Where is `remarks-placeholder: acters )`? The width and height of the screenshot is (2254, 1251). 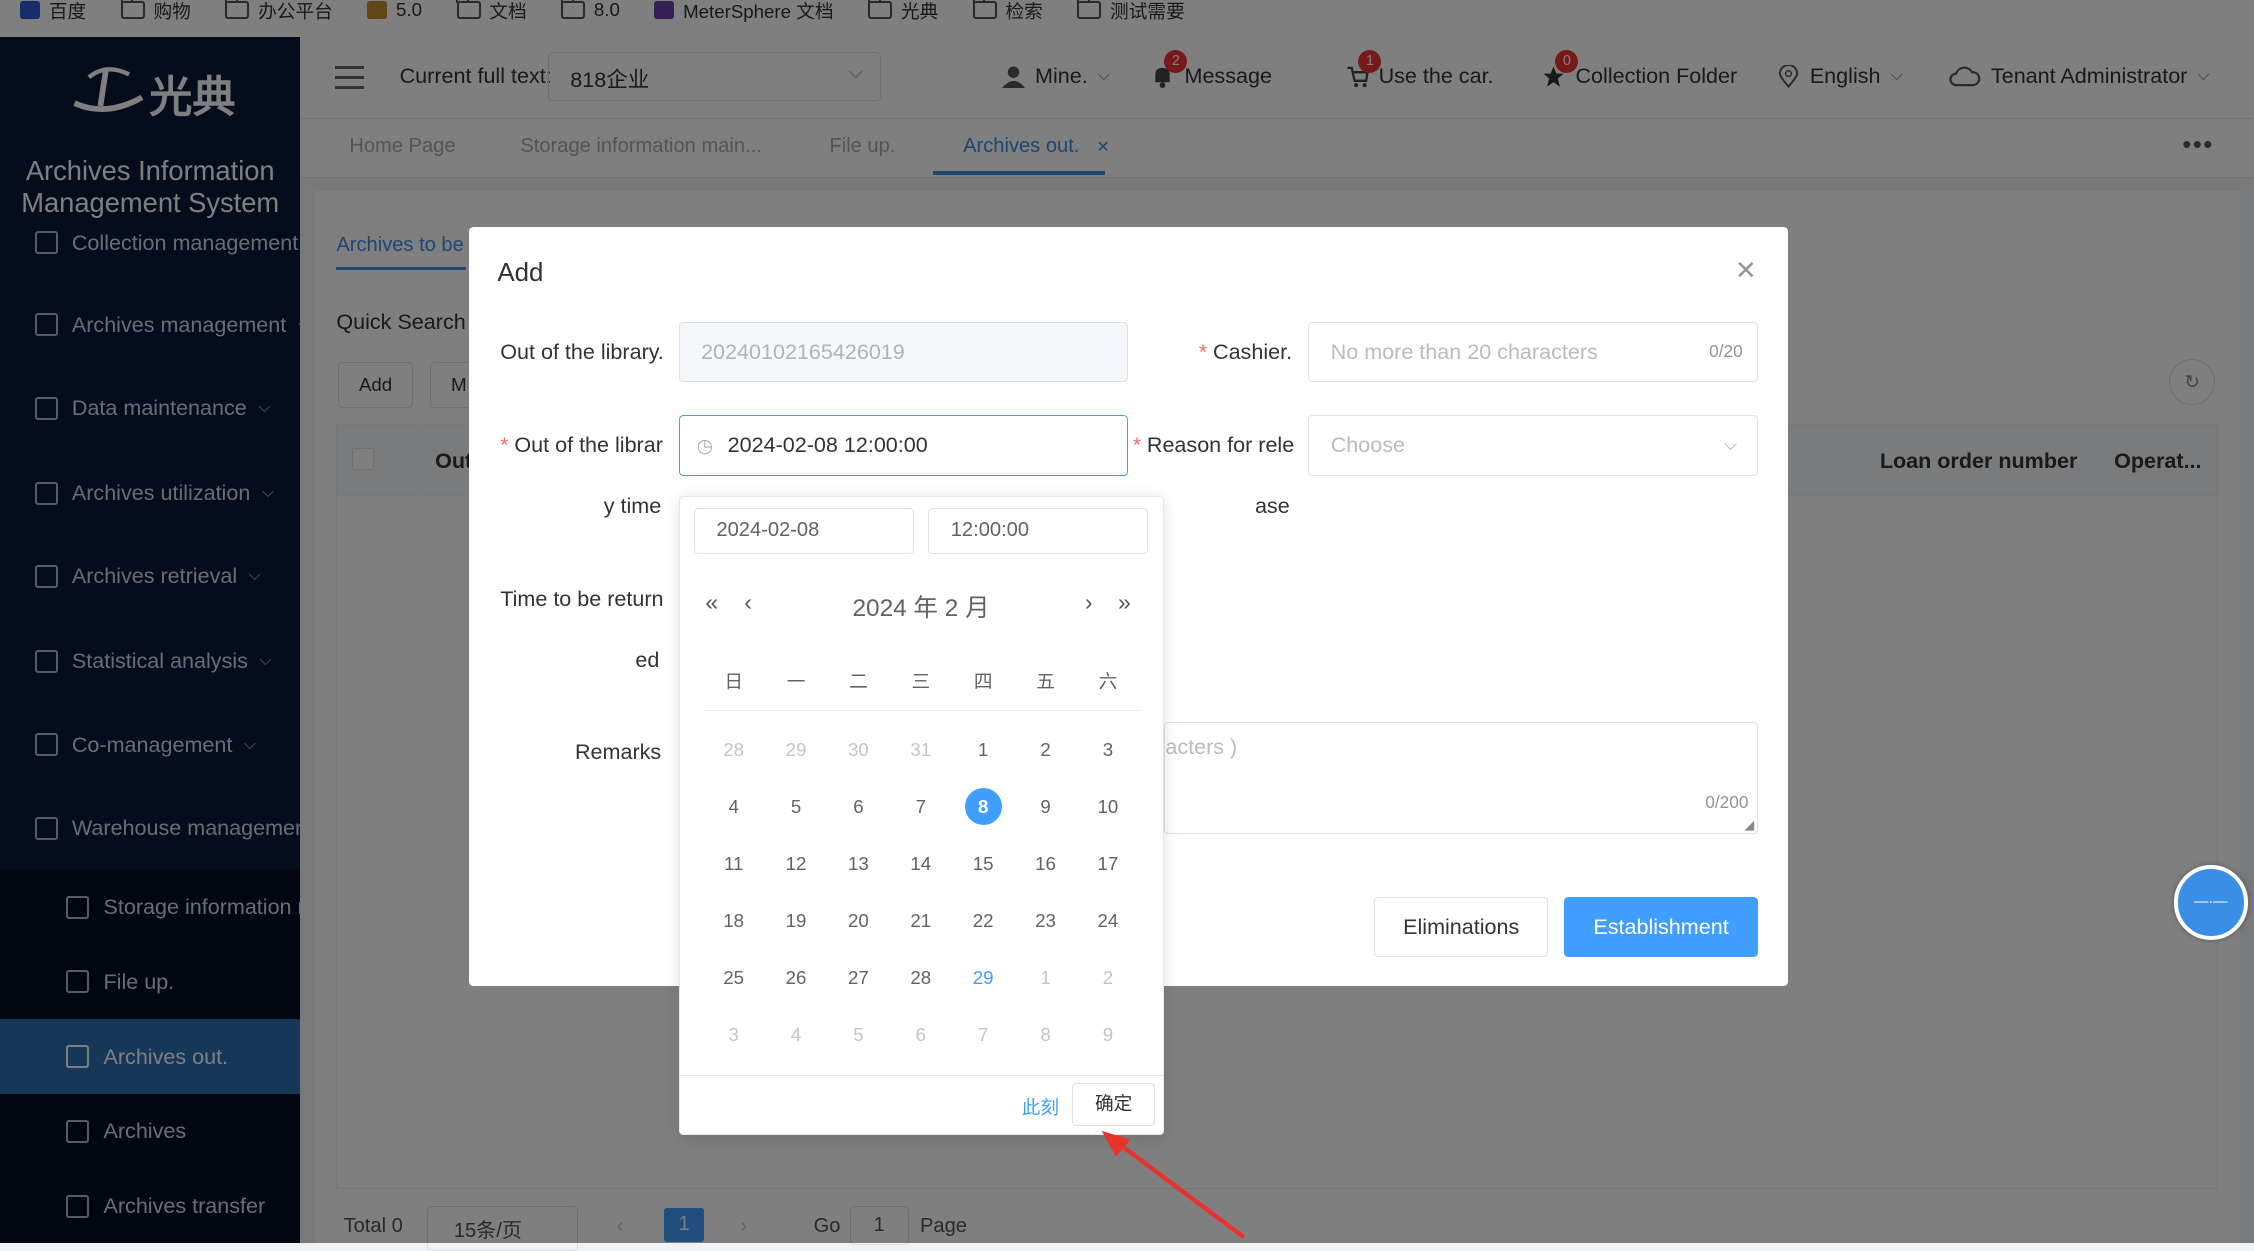 remarks-placeholder: acters ) is located at coordinates (1201, 747).